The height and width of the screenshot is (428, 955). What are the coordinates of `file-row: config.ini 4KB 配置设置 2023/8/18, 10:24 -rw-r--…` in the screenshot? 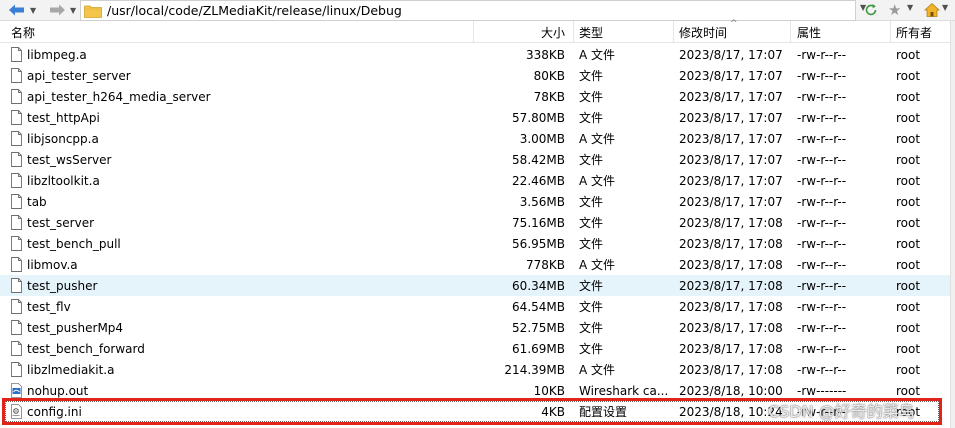 It's located at (475, 411).